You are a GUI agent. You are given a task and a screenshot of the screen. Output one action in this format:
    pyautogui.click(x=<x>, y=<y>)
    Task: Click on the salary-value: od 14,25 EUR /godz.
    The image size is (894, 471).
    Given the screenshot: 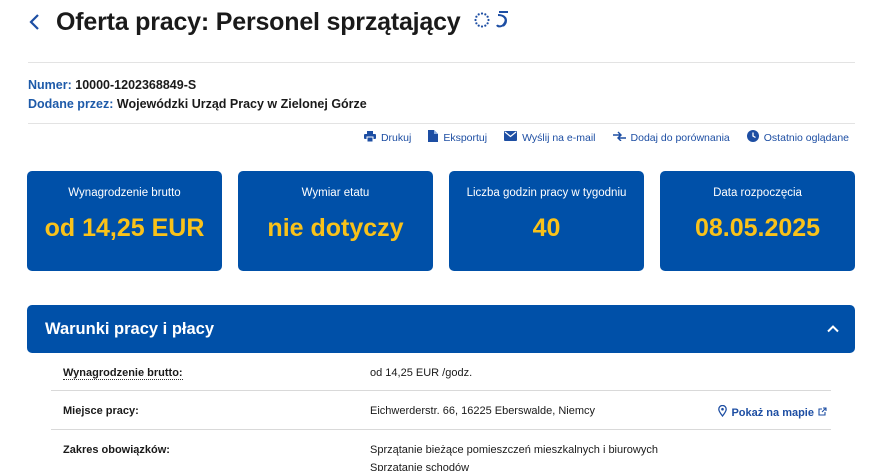 What is the action you would take?
    pyautogui.click(x=421, y=373)
    